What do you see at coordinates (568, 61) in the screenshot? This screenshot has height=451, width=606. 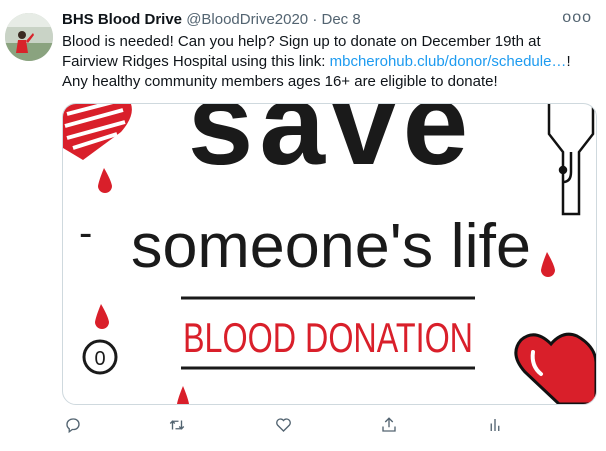 I see `tweet-text-segment: !` at bounding box center [568, 61].